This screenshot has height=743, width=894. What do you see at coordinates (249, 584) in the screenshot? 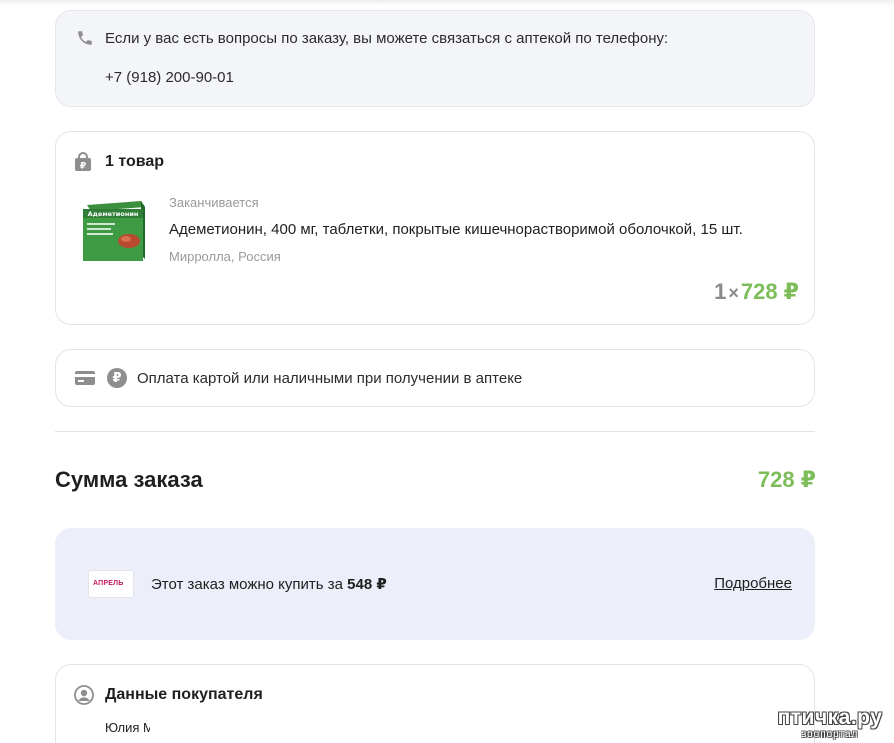
I see `promo-text-prefix: Этот заказ можно купить за` at bounding box center [249, 584].